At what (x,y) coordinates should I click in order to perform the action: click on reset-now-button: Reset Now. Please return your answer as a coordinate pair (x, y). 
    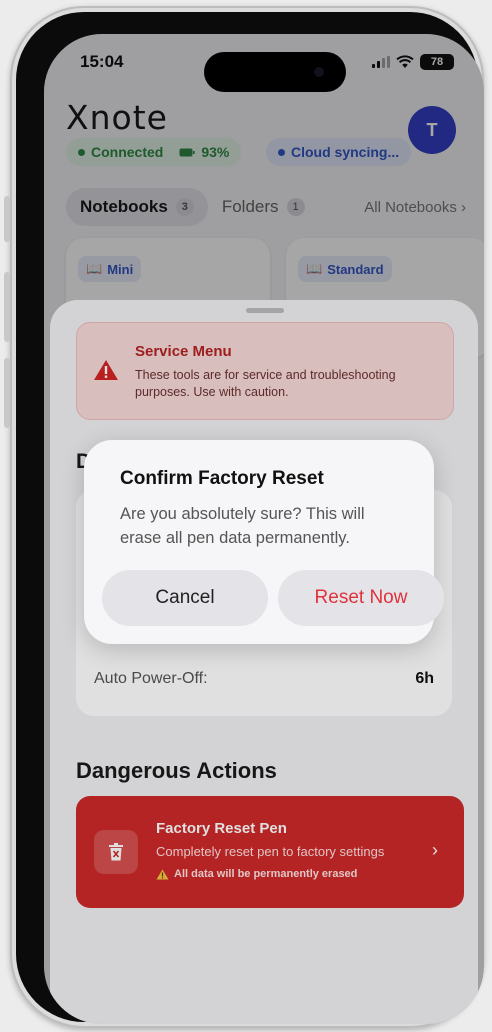
    Looking at the image, I should click on (361, 598).